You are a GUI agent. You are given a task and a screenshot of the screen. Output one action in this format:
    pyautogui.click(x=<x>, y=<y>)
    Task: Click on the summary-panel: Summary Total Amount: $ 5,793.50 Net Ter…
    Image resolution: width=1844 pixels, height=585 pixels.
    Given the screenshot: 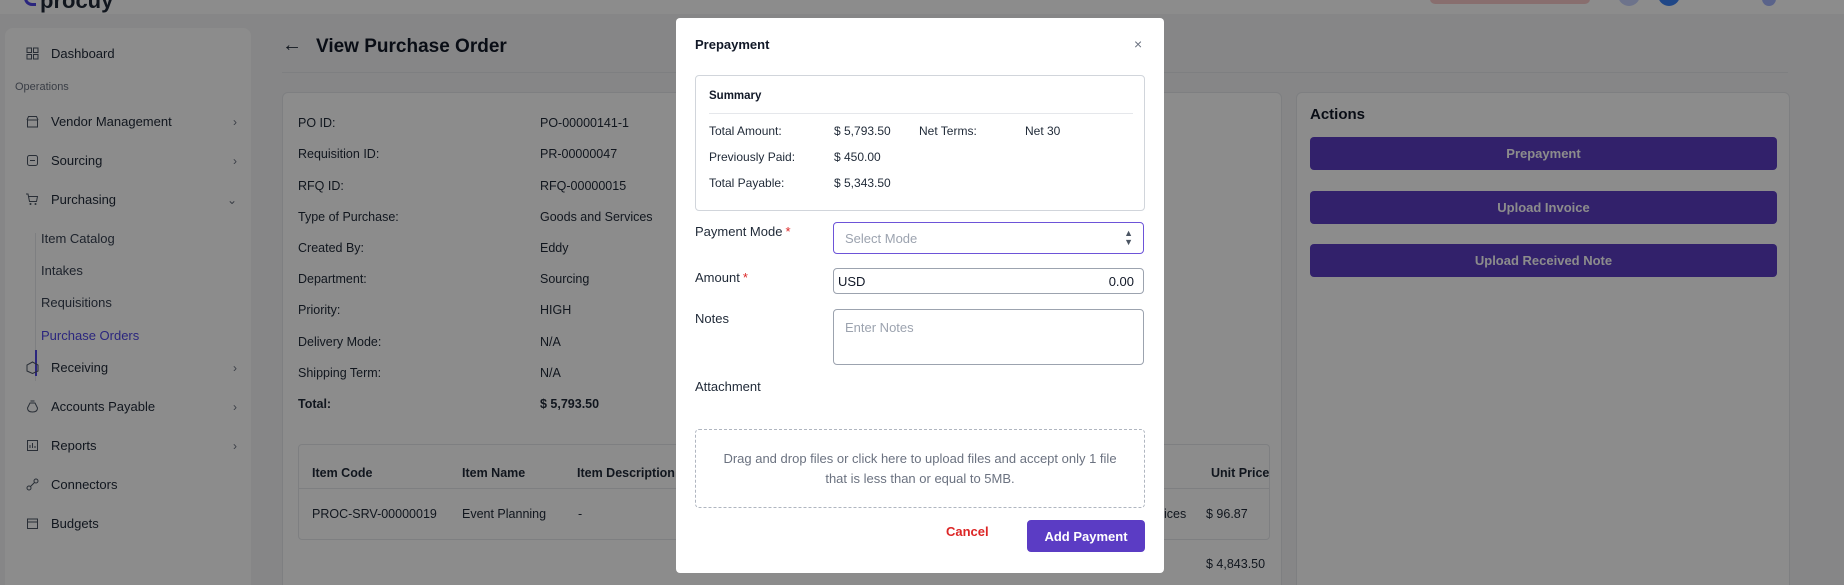 What is the action you would take?
    pyautogui.click(x=920, y=143)
    